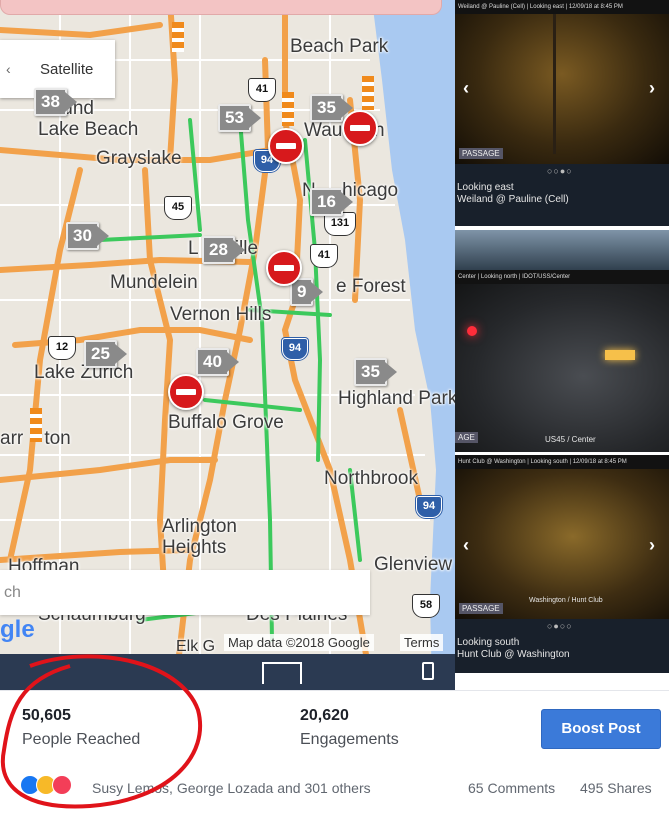 The image size is (669, 813). I want to click on phone-icon, so click(428, 671).